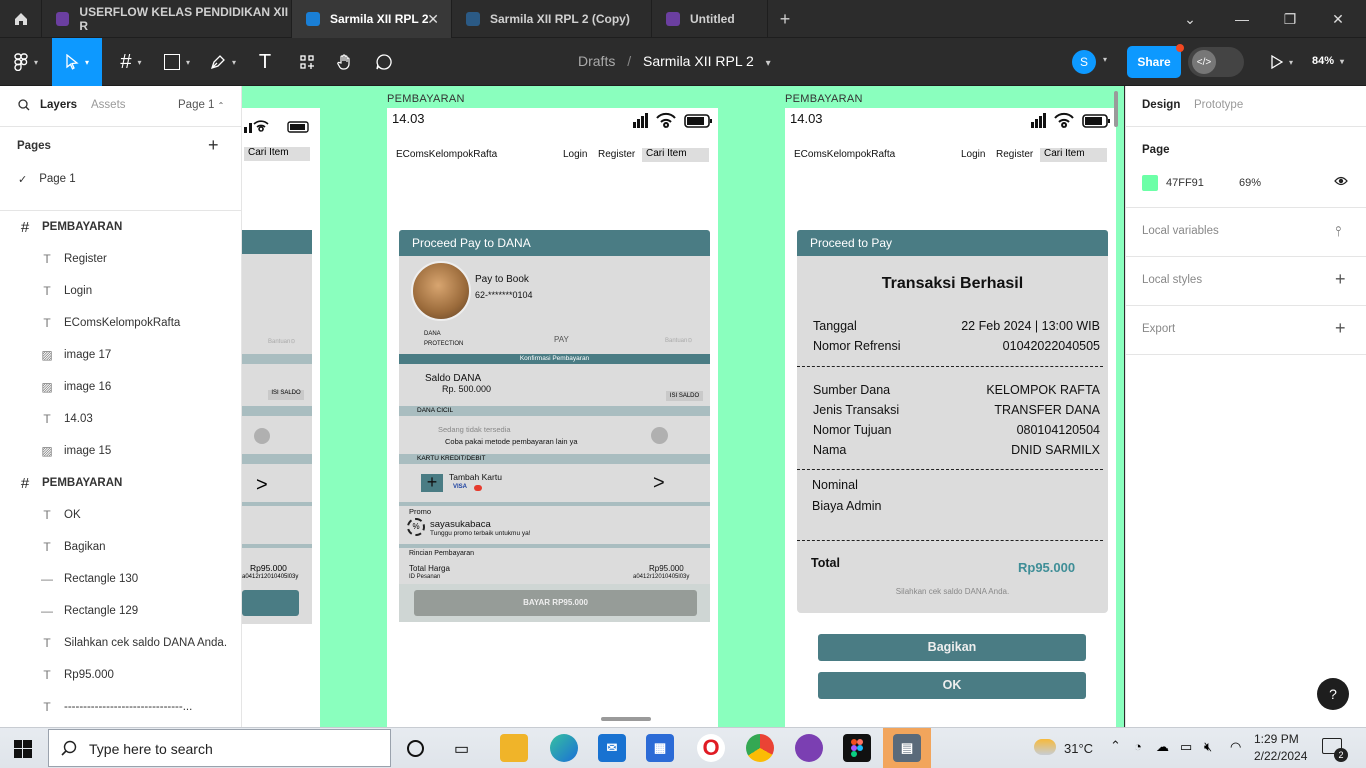  I want to click on battery-icon: ▭, so click(1186, 747).